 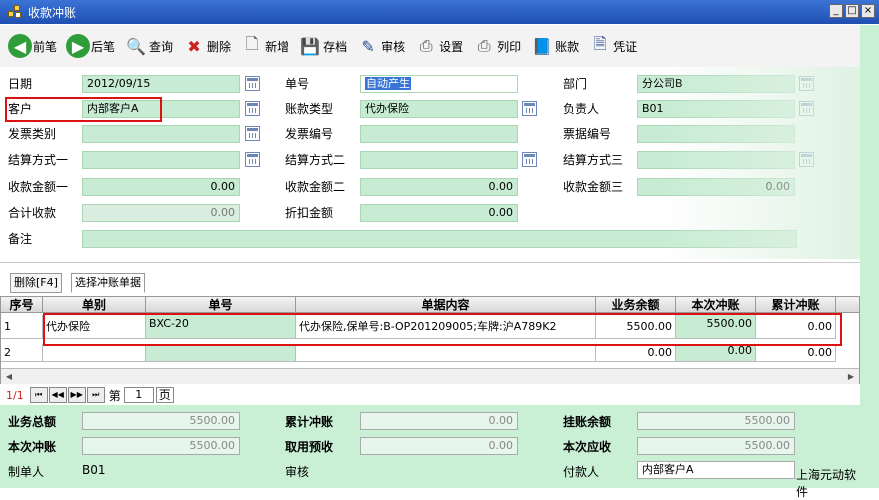 I want to click on settle3-input, so click(x=716, y=160).